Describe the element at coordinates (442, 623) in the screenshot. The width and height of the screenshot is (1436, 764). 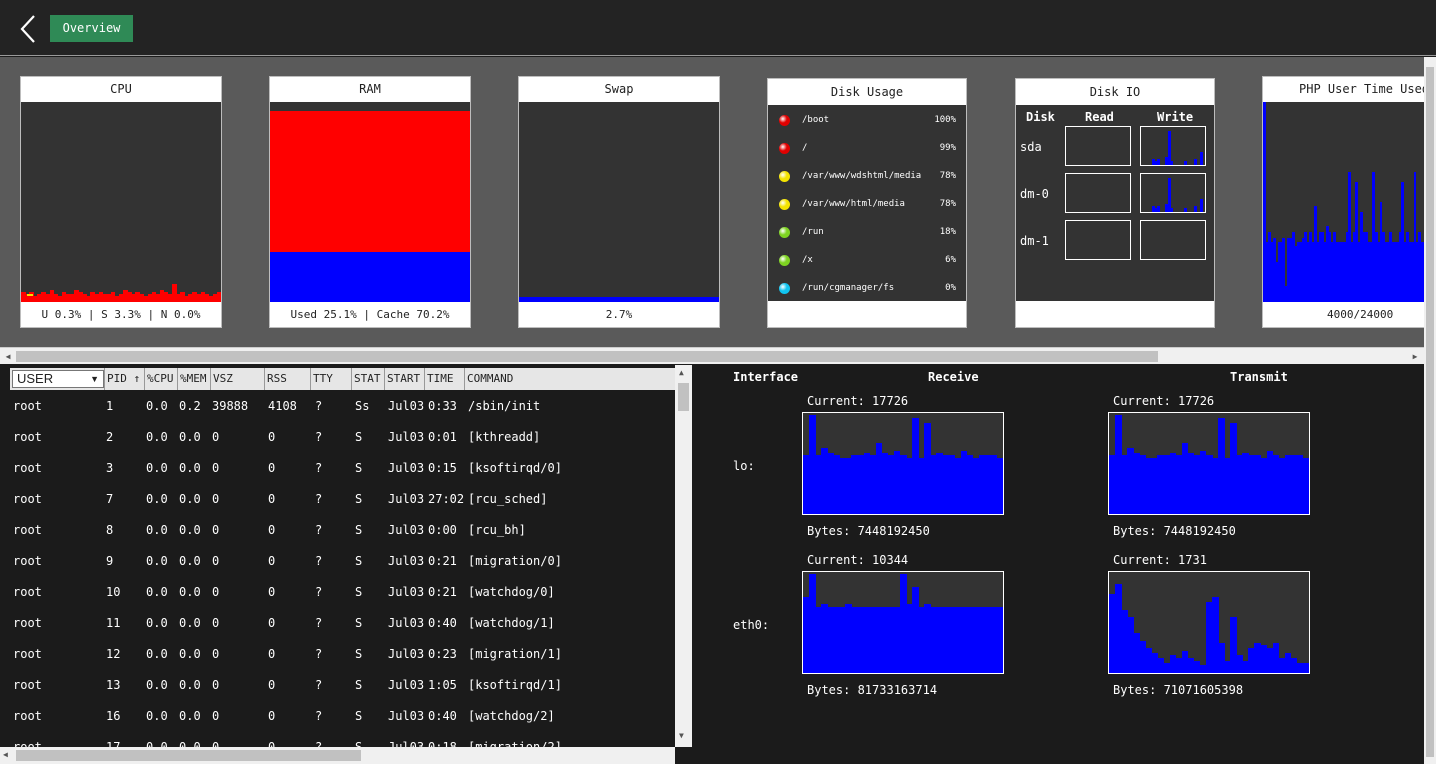
I see `table-cell: 0:40` at that location.